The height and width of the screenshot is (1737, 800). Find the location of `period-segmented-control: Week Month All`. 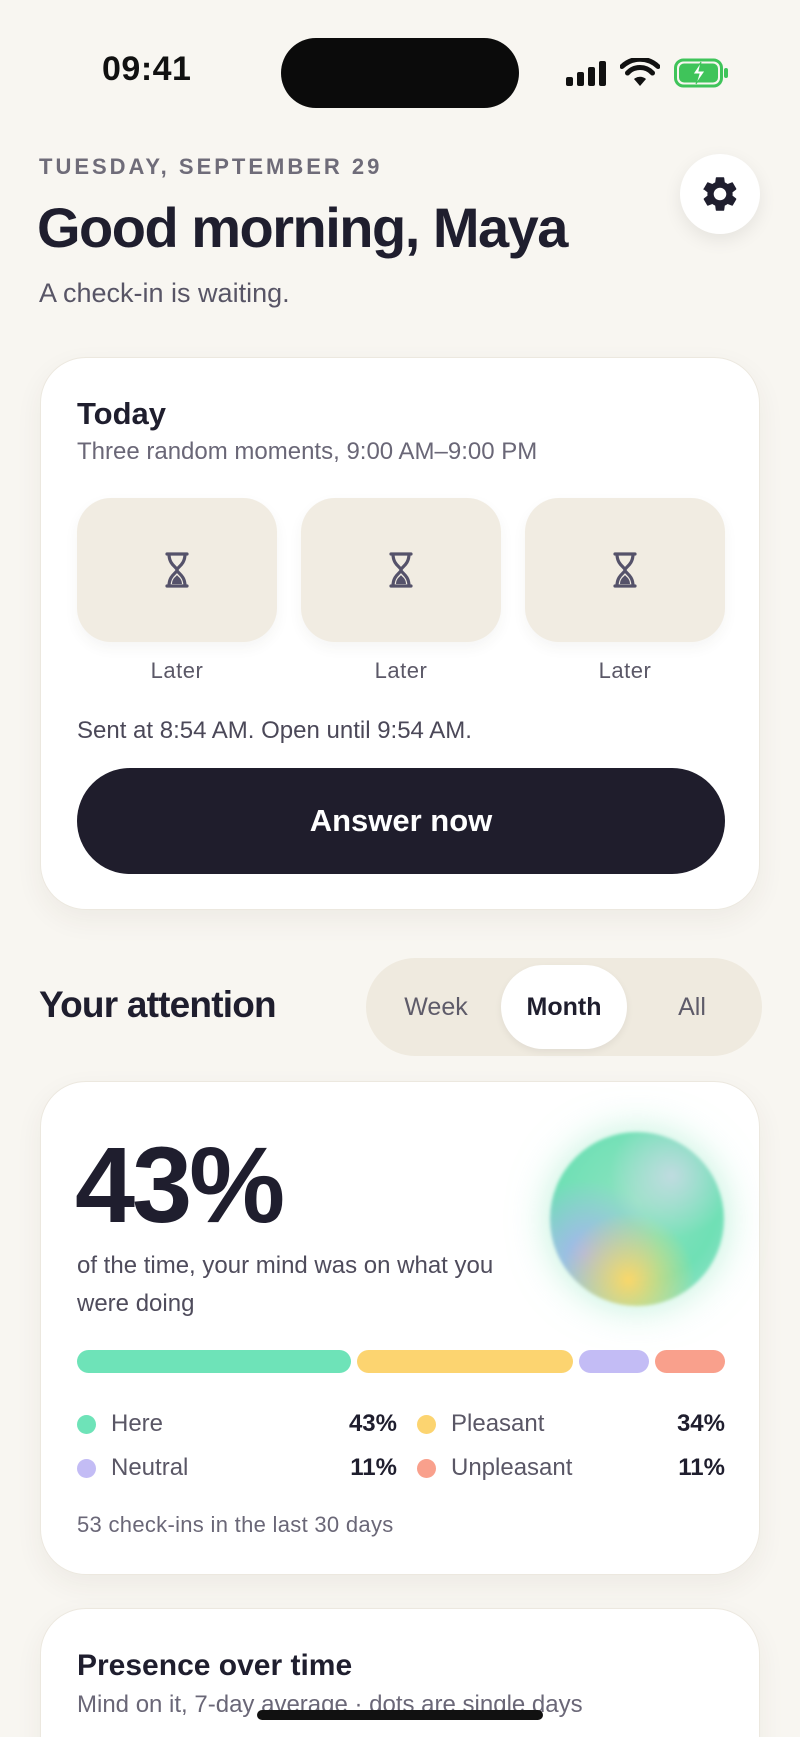

period-segmented-control: Week Month All is located at coordinates (564, 1007).